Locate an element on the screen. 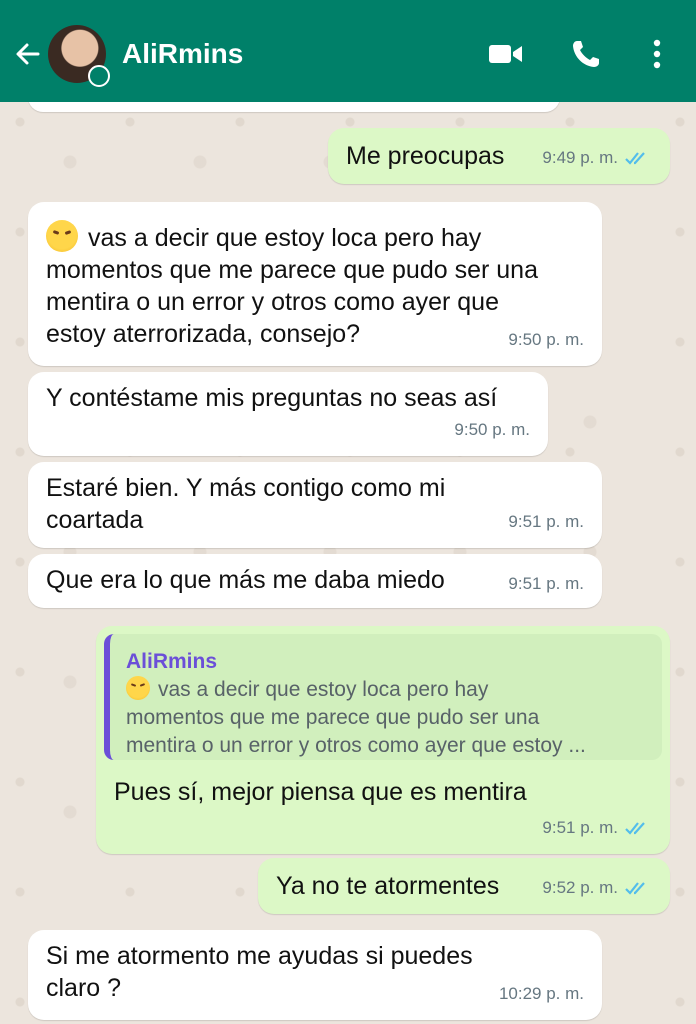 The height and width of the screenshot is (1024, 696). quoted-author: AliRmins is located at coordinates (172, 661).